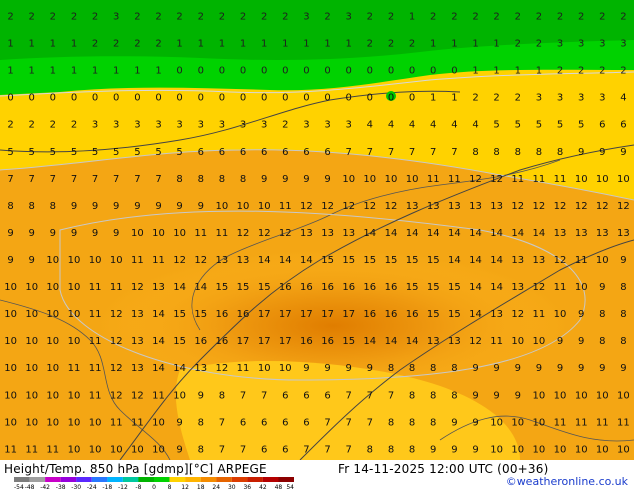 The image size is (634, 490). I want to click on scale-label: 48, so click(279, 487).